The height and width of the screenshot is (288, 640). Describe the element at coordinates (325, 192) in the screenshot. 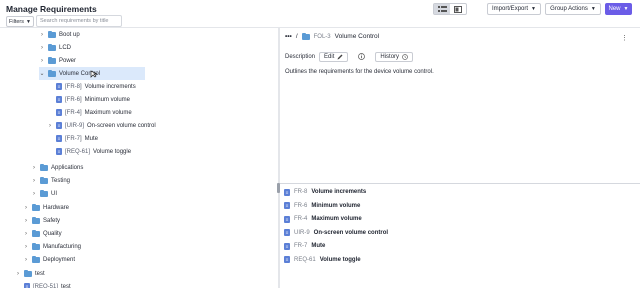

I see `list-item: ≡ FR-8 Volume increments` at that location.